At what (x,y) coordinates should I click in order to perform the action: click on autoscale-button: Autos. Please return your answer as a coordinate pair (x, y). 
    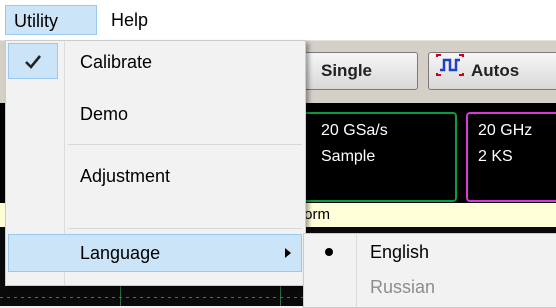
    Looking at the image, I should click on (492, 71).